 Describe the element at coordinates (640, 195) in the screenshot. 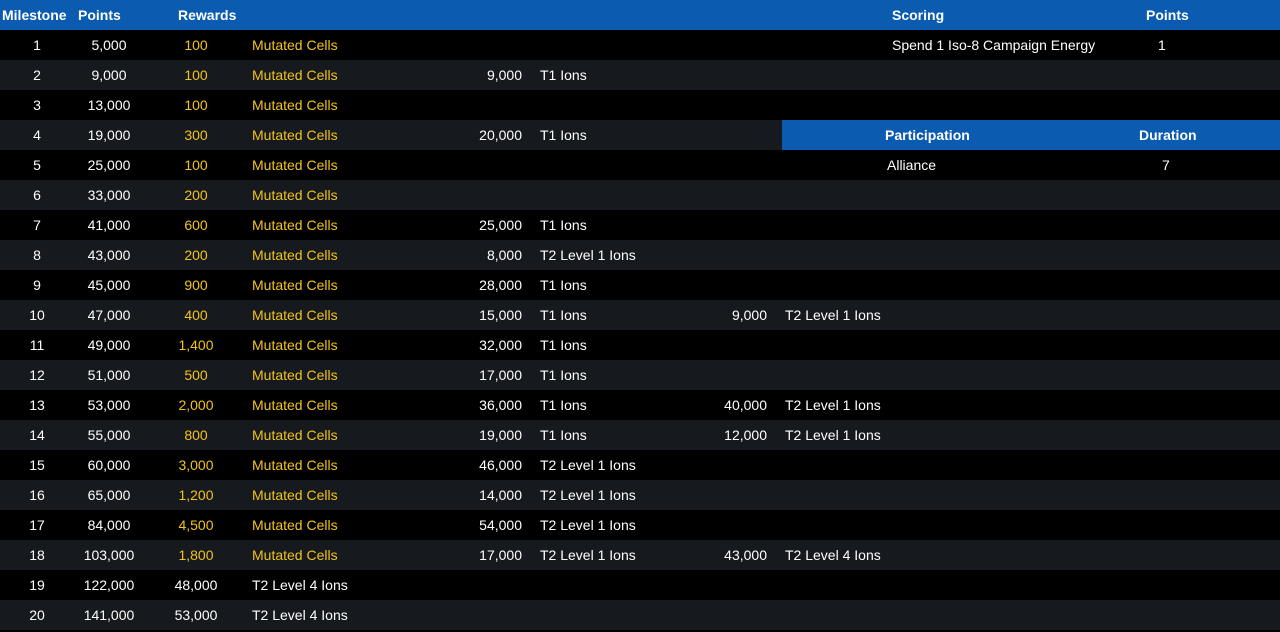

I see `table-row: 6 33,000 200 Mutated Cells` at that location.